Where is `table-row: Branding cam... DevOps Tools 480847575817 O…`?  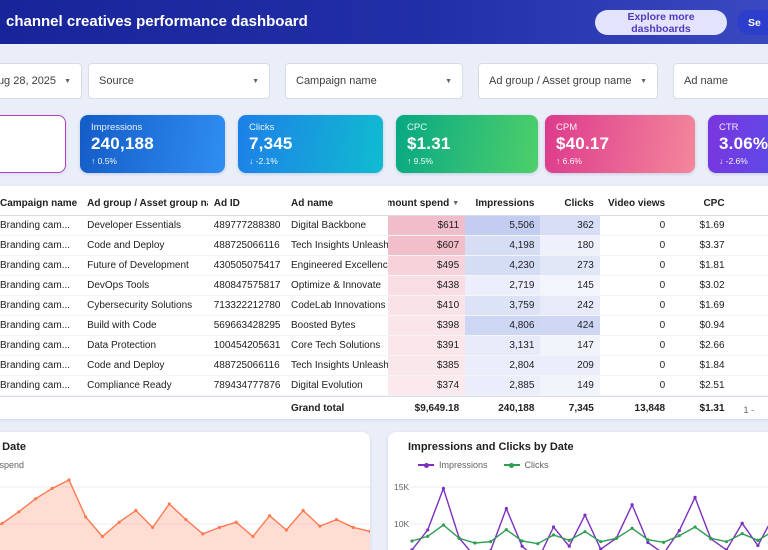 table-row: Branding cam... DevOps Tools 480847575817 O… is located at coordinates (384, 286).